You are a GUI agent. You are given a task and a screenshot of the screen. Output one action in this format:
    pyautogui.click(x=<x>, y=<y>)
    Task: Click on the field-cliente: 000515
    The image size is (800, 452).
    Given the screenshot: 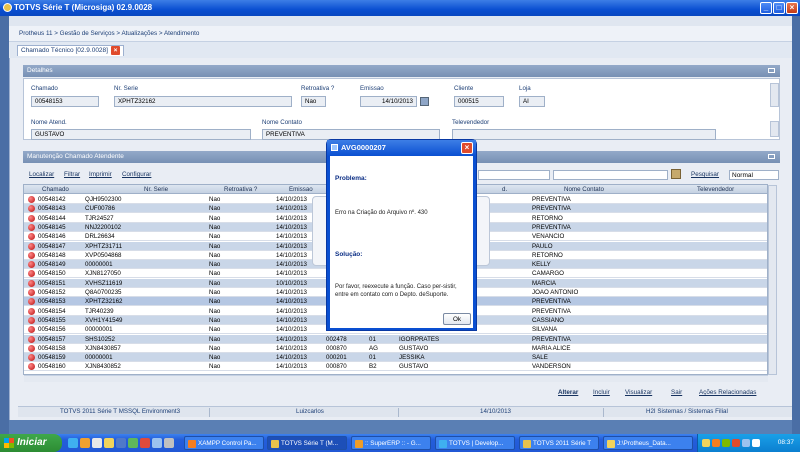 What is the action you would take?
    pyautogui.click(x=479, y=101)
    